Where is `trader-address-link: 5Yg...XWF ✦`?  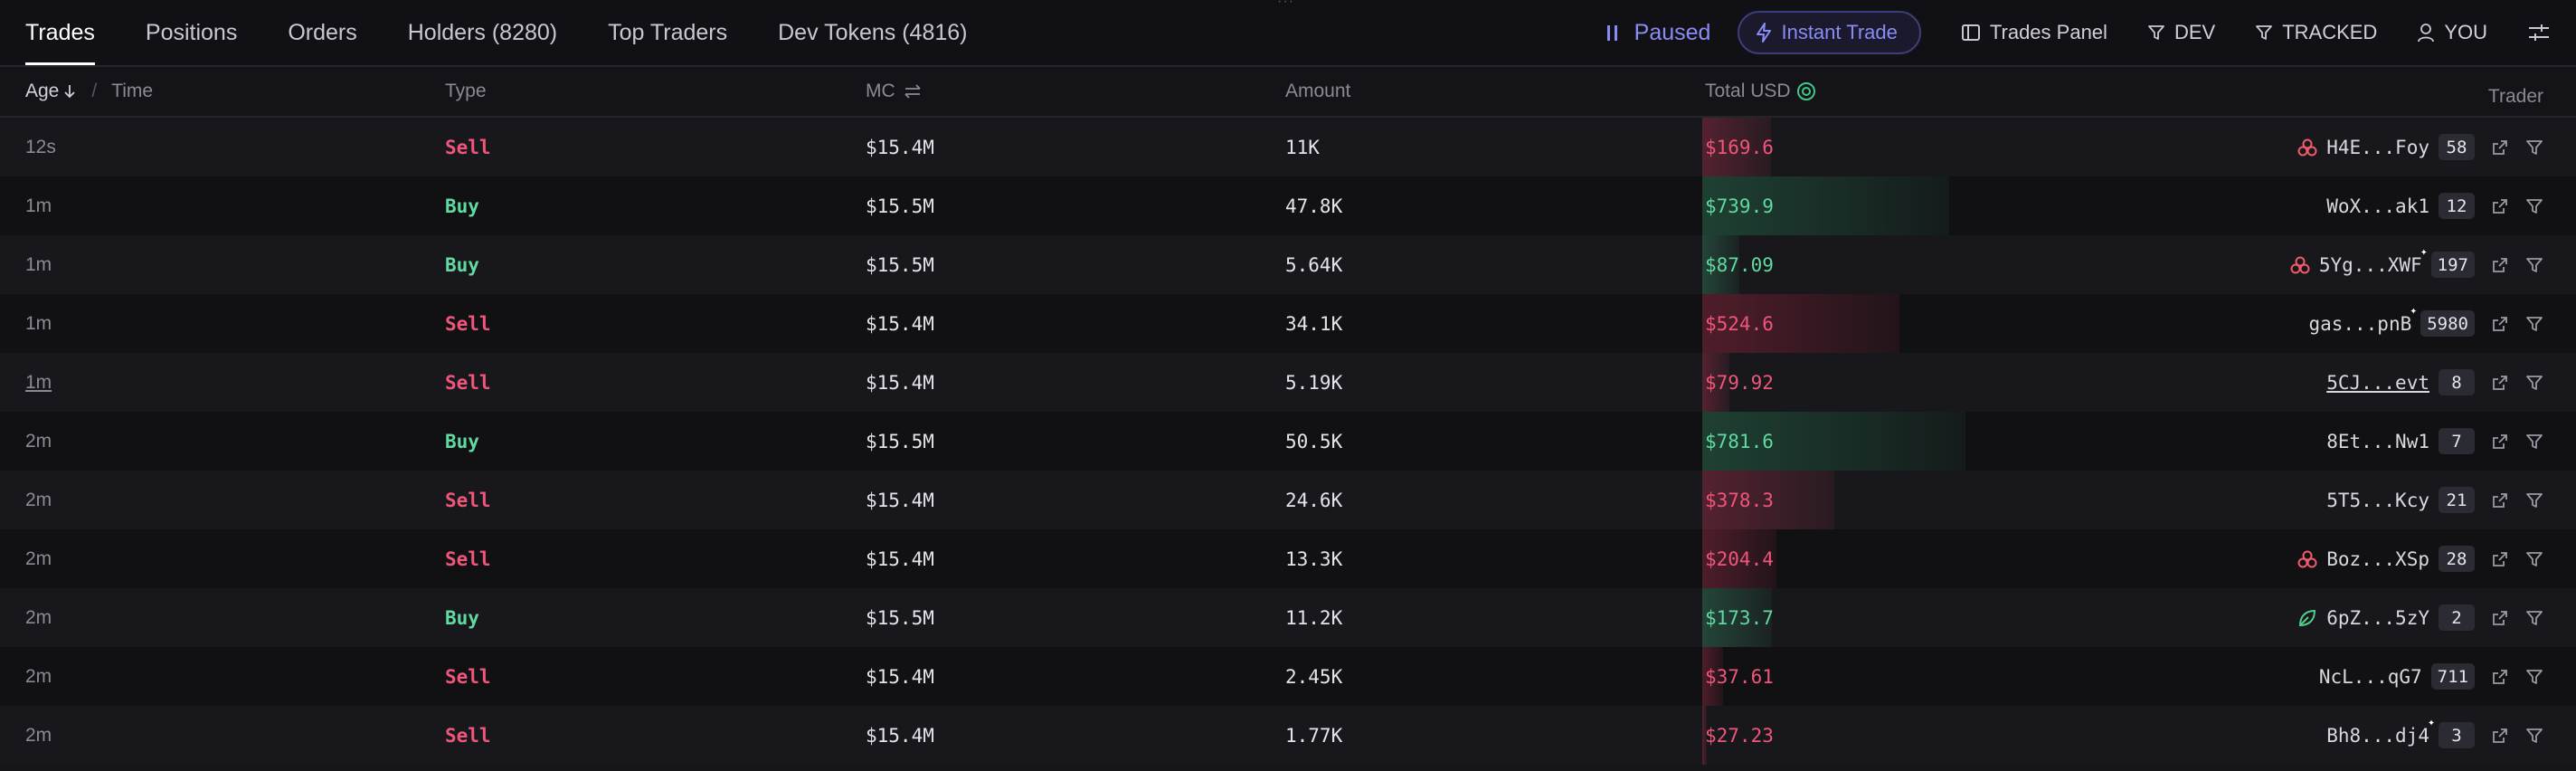 trader-address-link: 5Yg...XWF ✦ is located at coordinates (2374, 260).